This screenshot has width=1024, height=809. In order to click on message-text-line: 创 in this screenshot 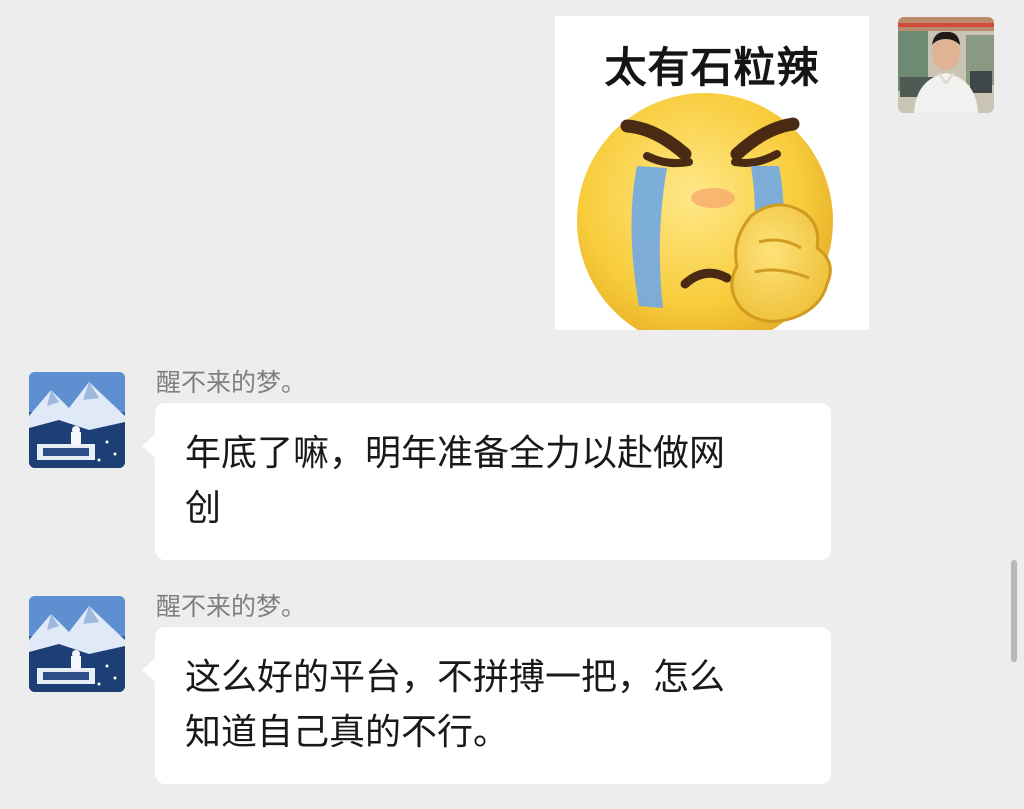, I will do `click(203, 508)`.